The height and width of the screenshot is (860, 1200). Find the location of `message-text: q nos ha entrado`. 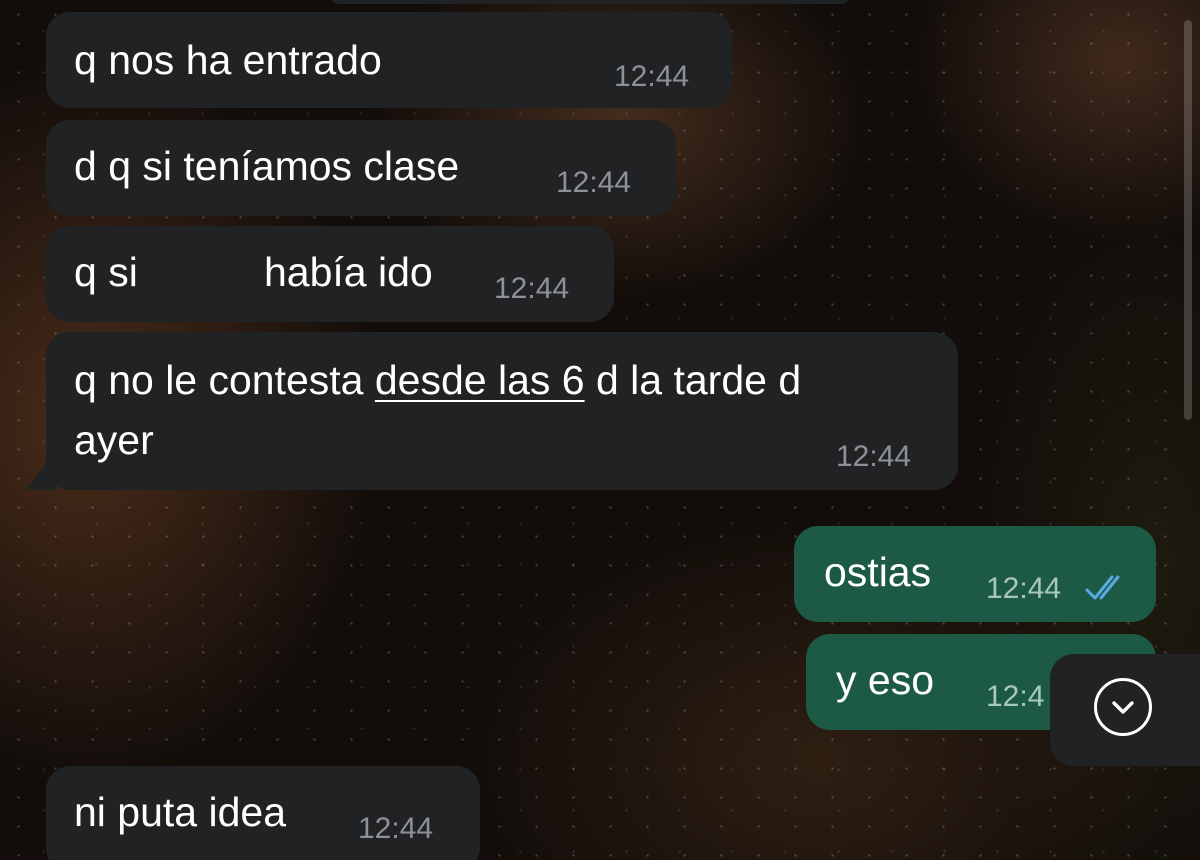

message-text: q nos ha entrado is located at coordinates (228, 60).